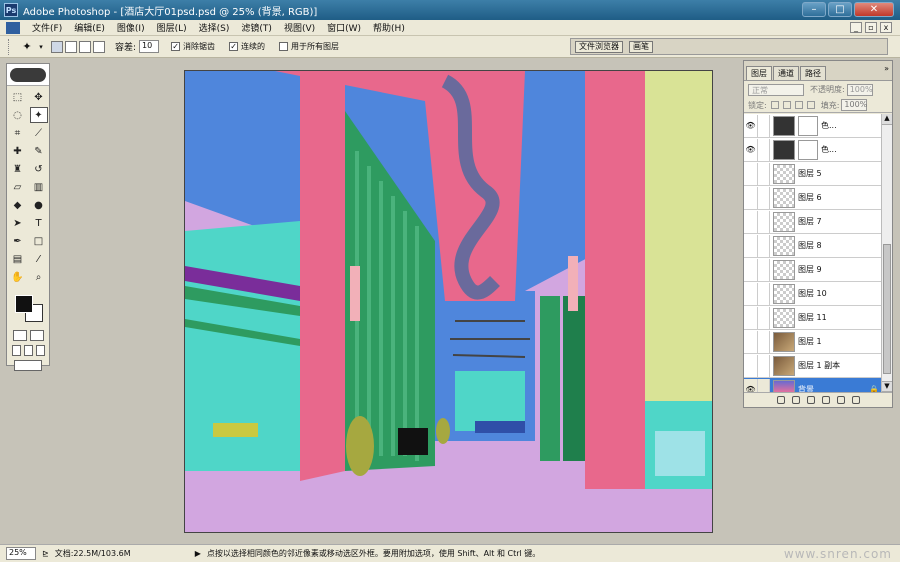  Describe the element at coordinates (39, 259) in the screenshot. I see `eyedropper-tool-icon: ⁄` at that location.